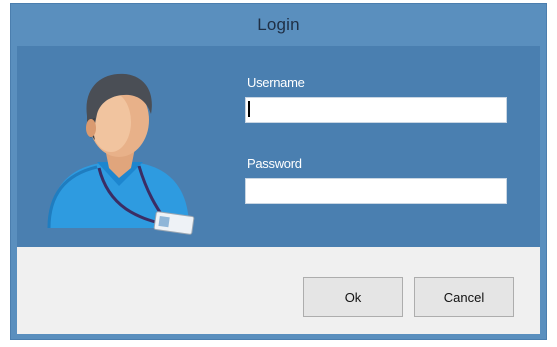 The width and height of the screenshot is (557, 347). I want to click on username-label: Username, so click(276, 82).